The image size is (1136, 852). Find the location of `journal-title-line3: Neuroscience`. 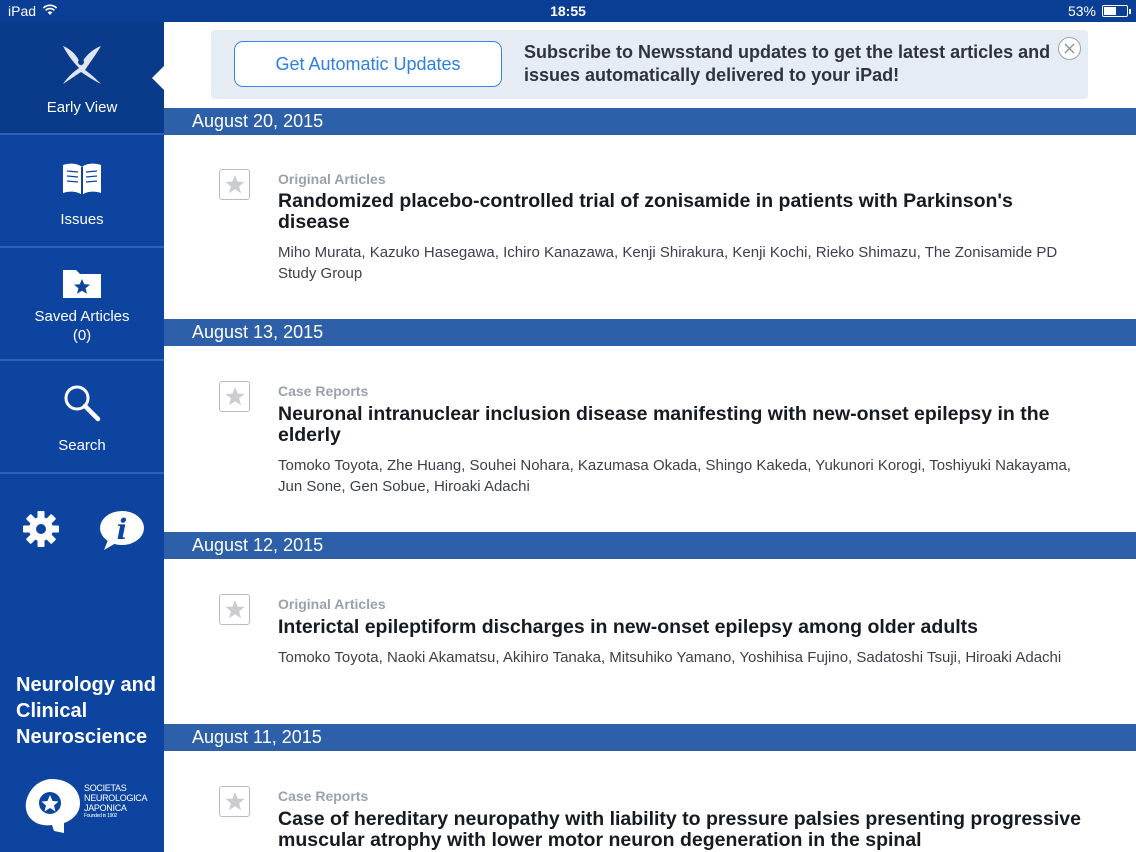

journal-title-line3: Neuroscience is located at coordinates (82, 737).